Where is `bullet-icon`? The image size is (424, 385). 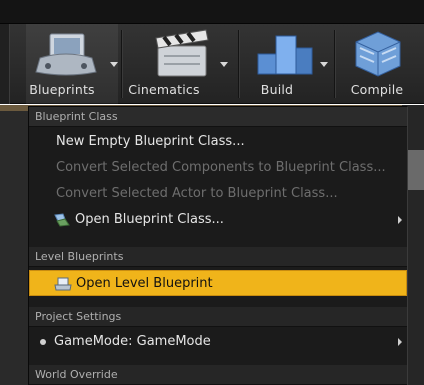 bullet-icon is located at coordinates (43, 342).